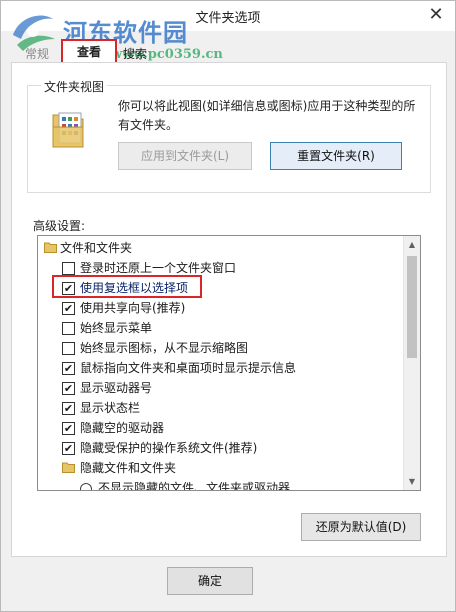 The width and height of the screenshot is (456, 612). Describe the element at coordinates (185, 156) in the screenshot. I see `apply-to-folders-button: 应用到文件夹(L)` at that location.